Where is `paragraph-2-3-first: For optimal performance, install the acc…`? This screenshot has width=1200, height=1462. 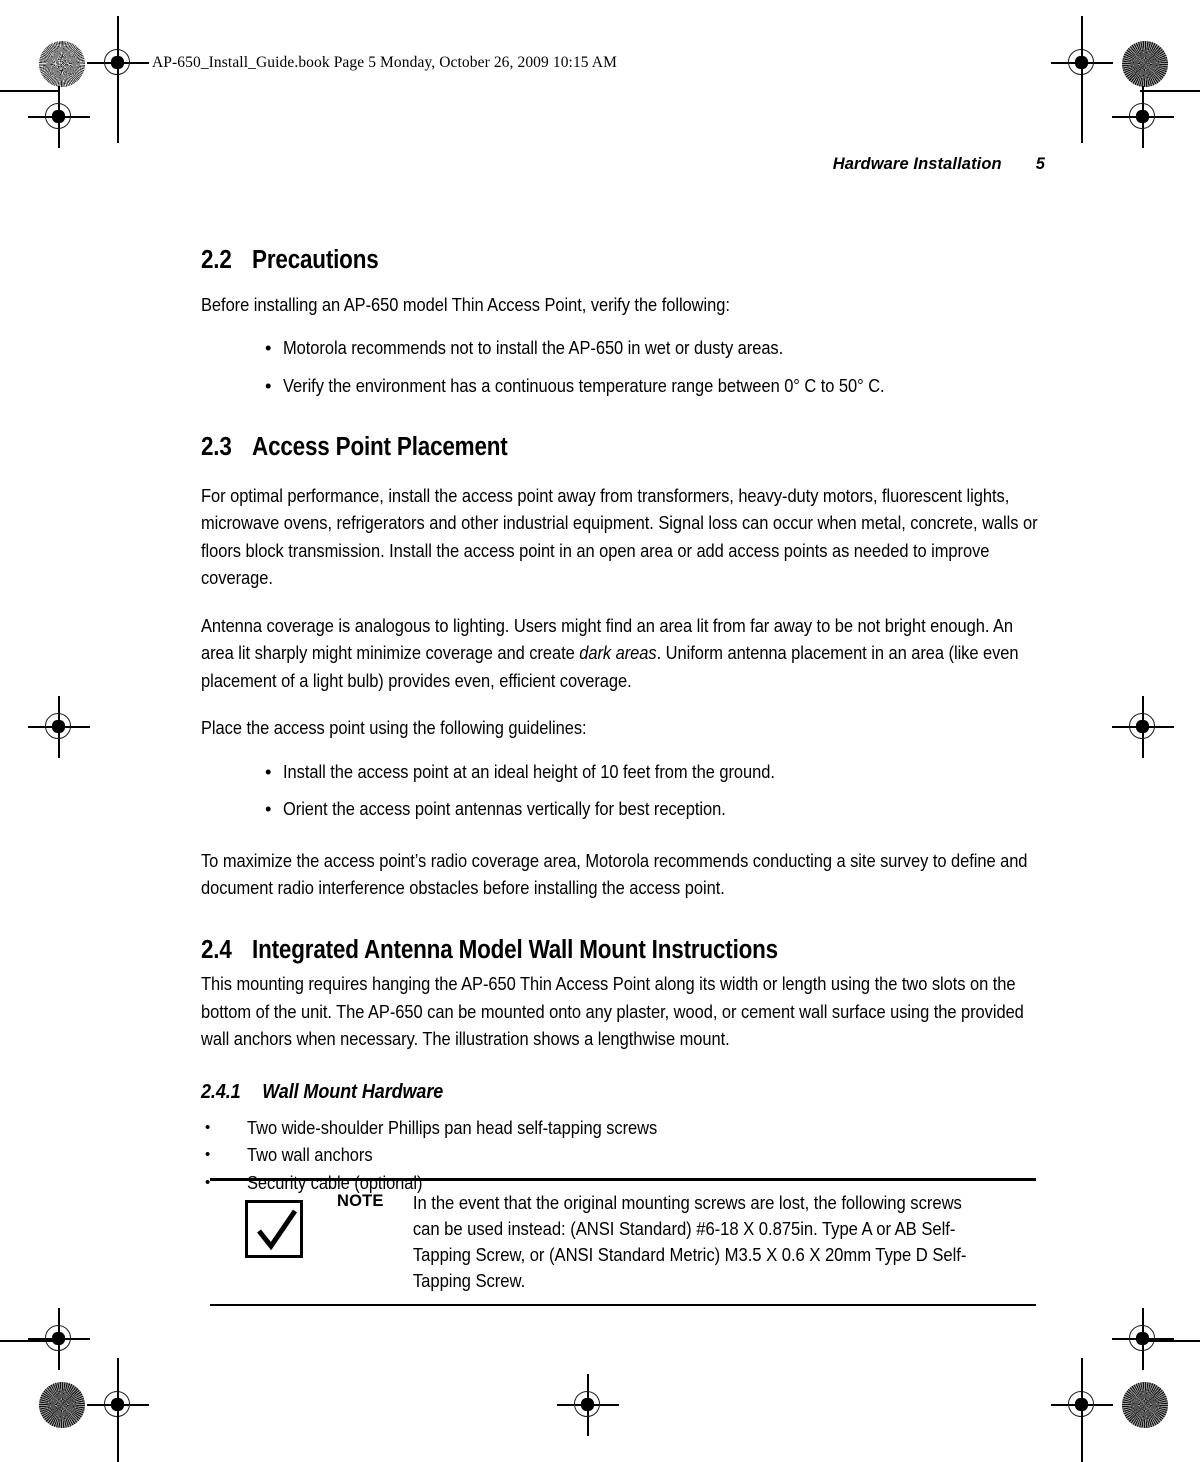 paragraph-2-3-first: For optimal performance, install the acc… is located at coordinates (619, 536).